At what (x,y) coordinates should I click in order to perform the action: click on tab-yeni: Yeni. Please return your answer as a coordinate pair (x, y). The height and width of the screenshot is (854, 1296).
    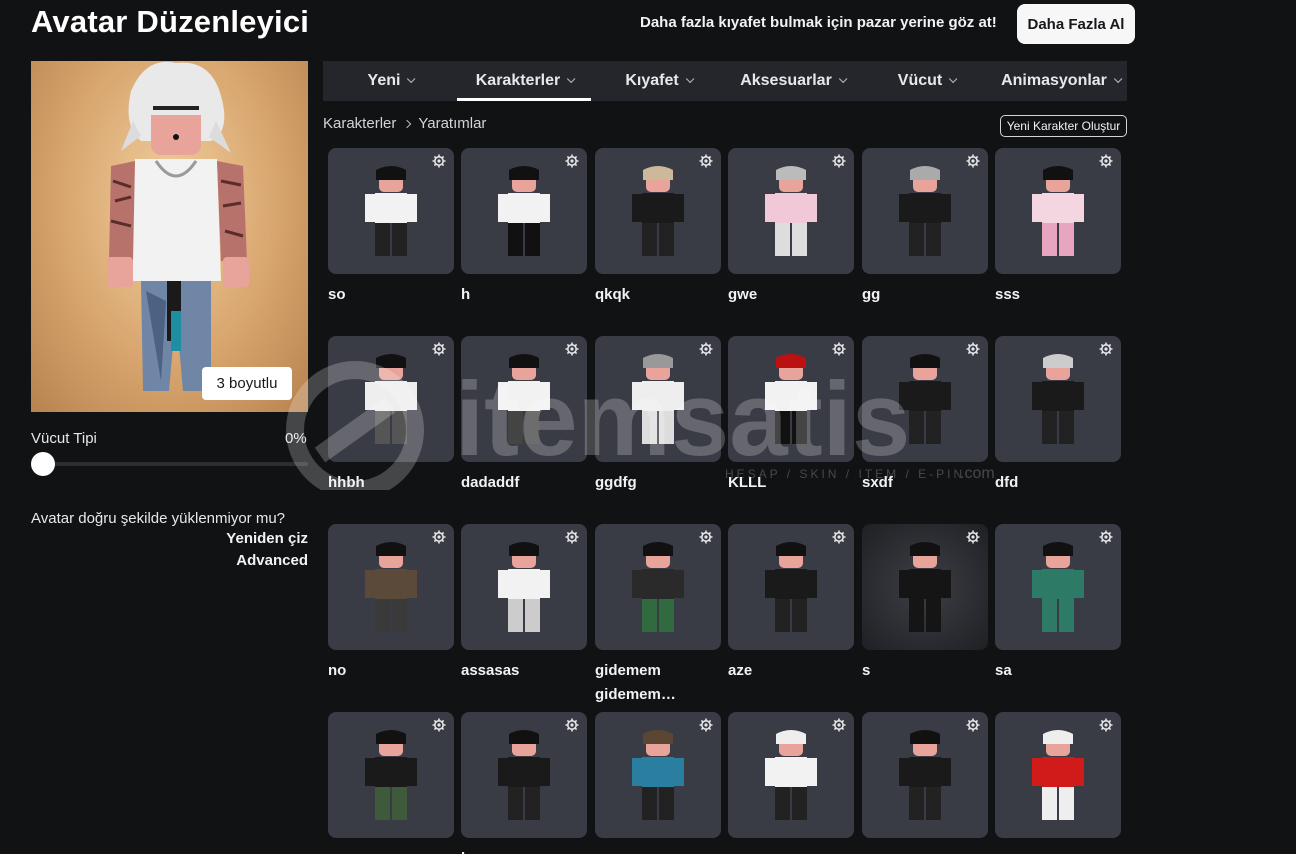
    Looking at the image, I should click on (390, 81).